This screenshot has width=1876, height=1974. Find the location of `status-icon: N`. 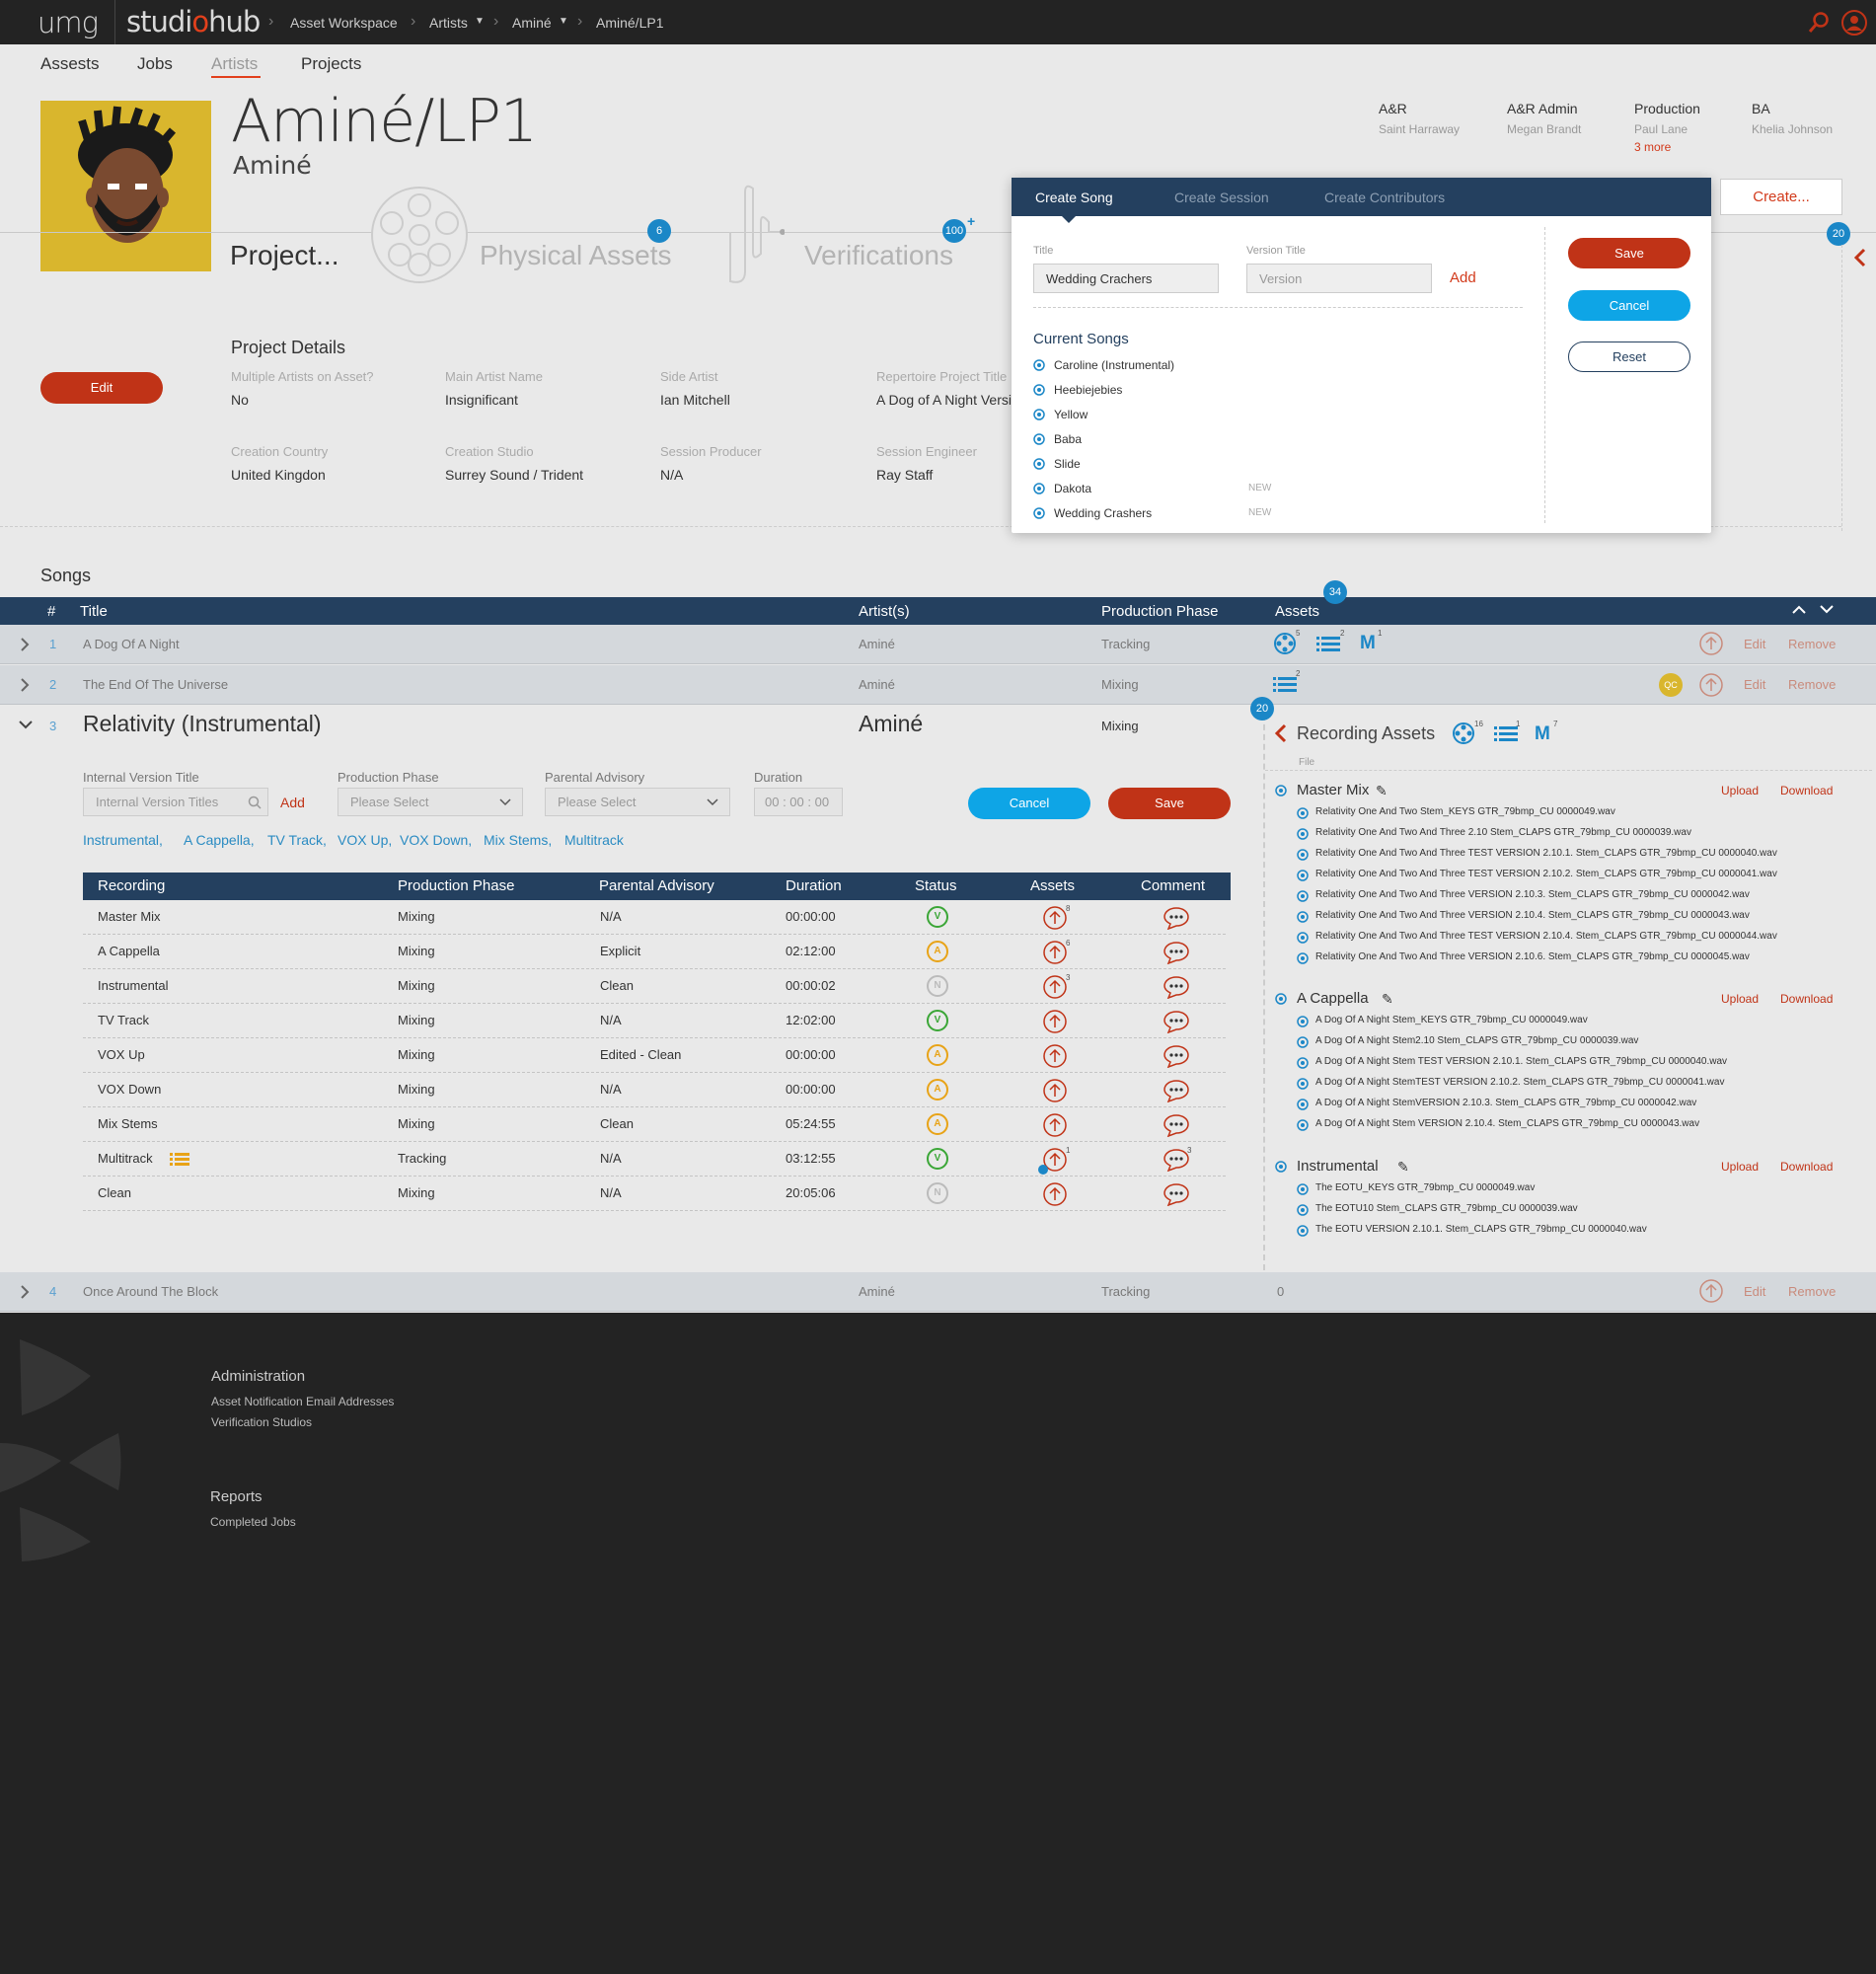

status-icon: N is located at coordinates (937, 1193).